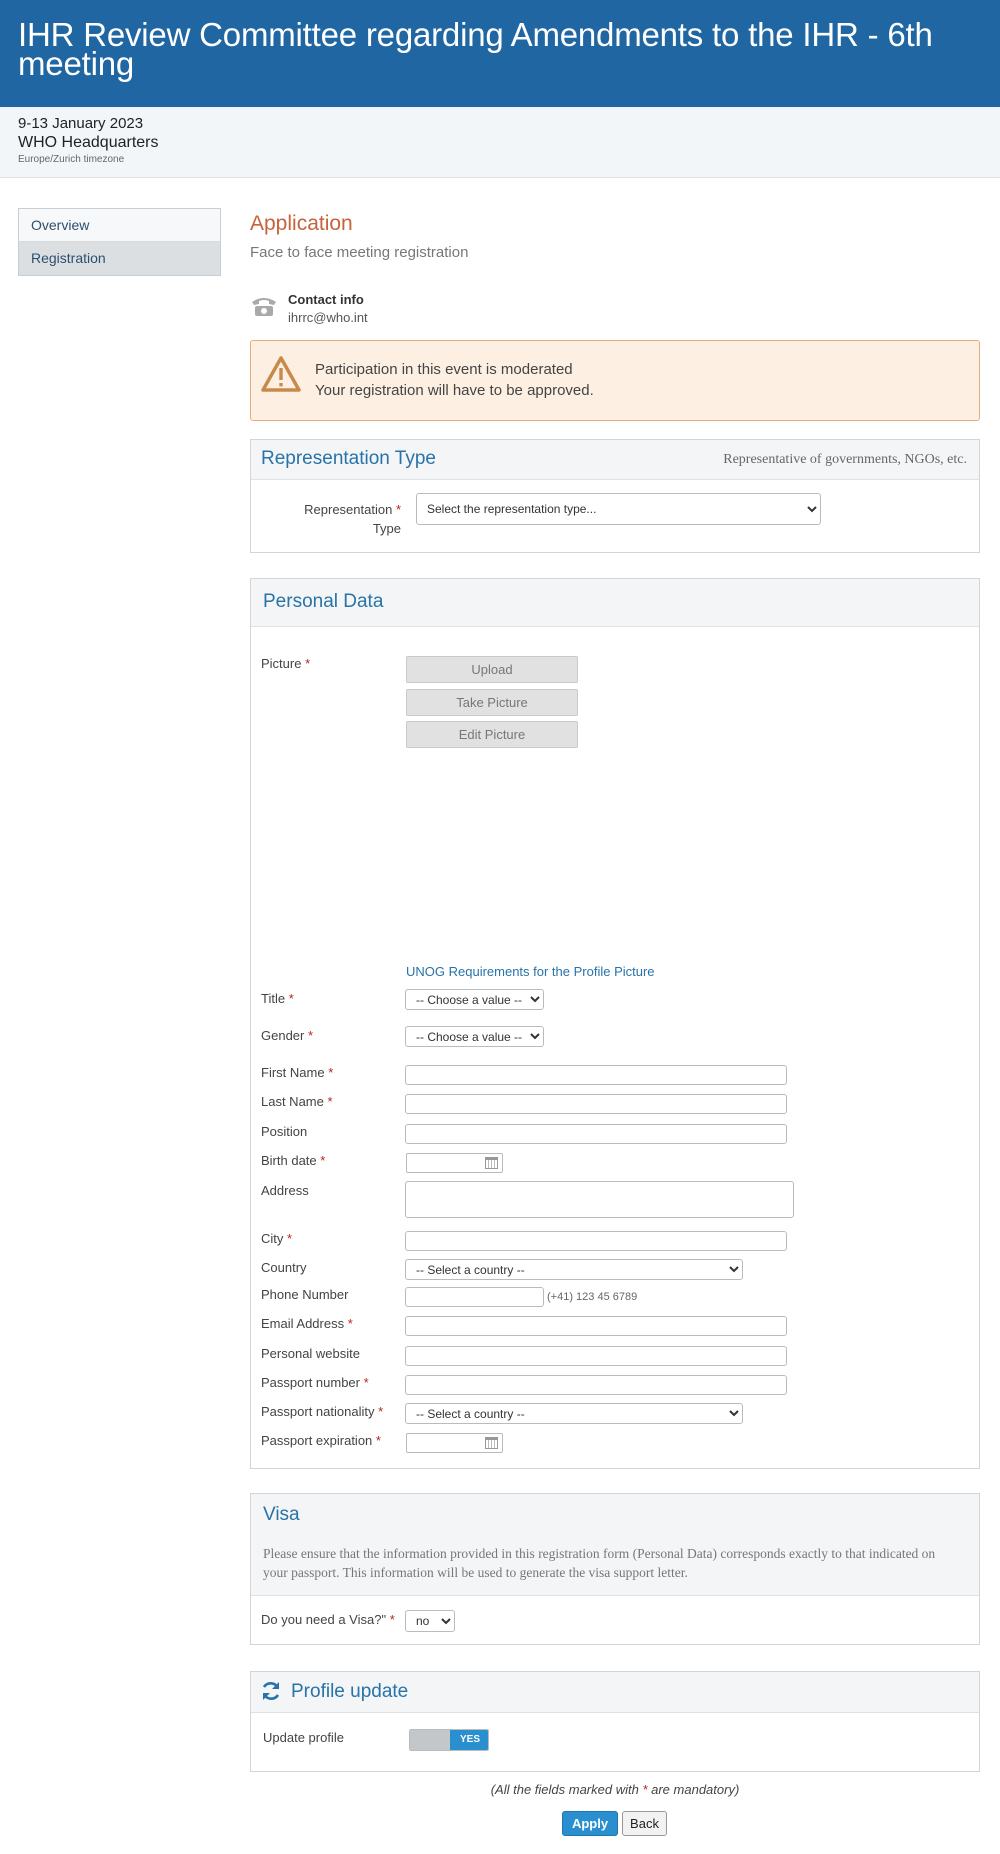  I want to click on mandatory-suffix: are mandatory), so click(693, 1789).